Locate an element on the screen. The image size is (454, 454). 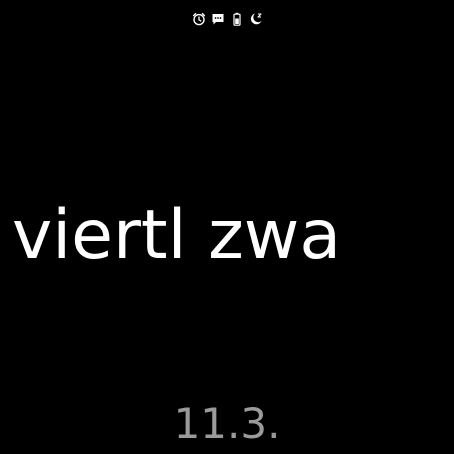
time-in-words: viertl zwa is located at coordinates (177, 235).